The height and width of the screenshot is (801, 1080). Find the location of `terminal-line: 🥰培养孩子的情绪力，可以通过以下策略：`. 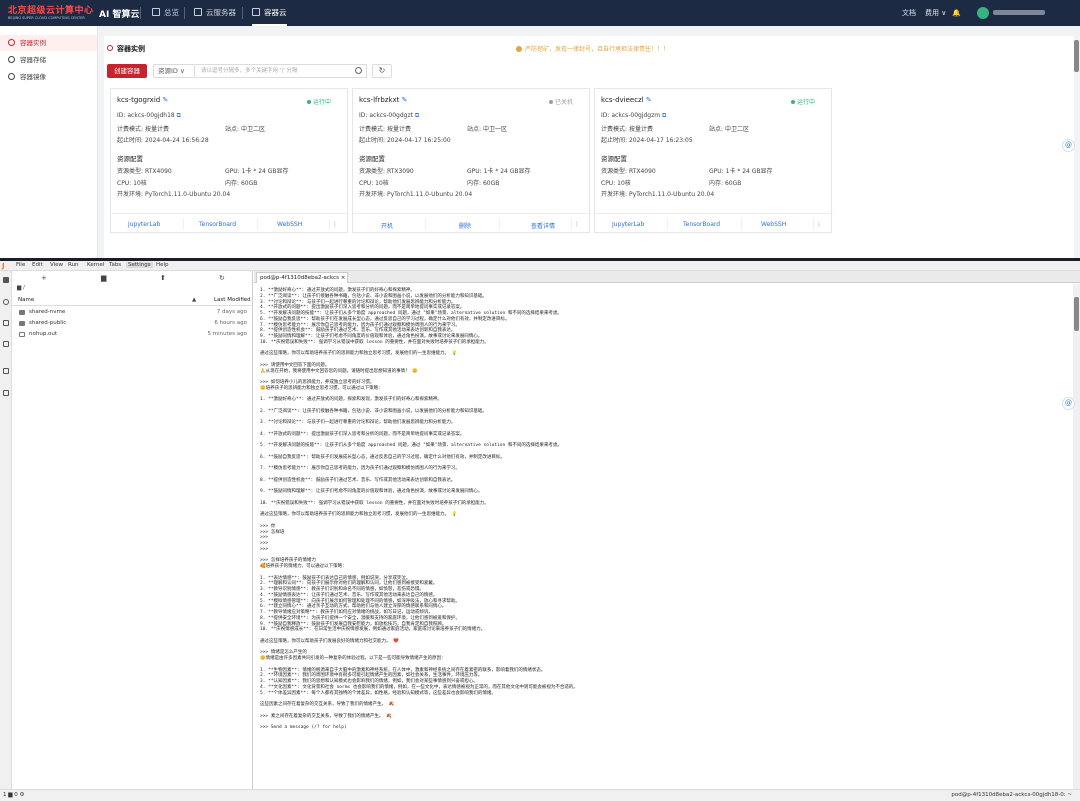

terminal-line: 🥰培养孩子的情绪力，可以通过以下策略： is located at coordinates (303, 566).